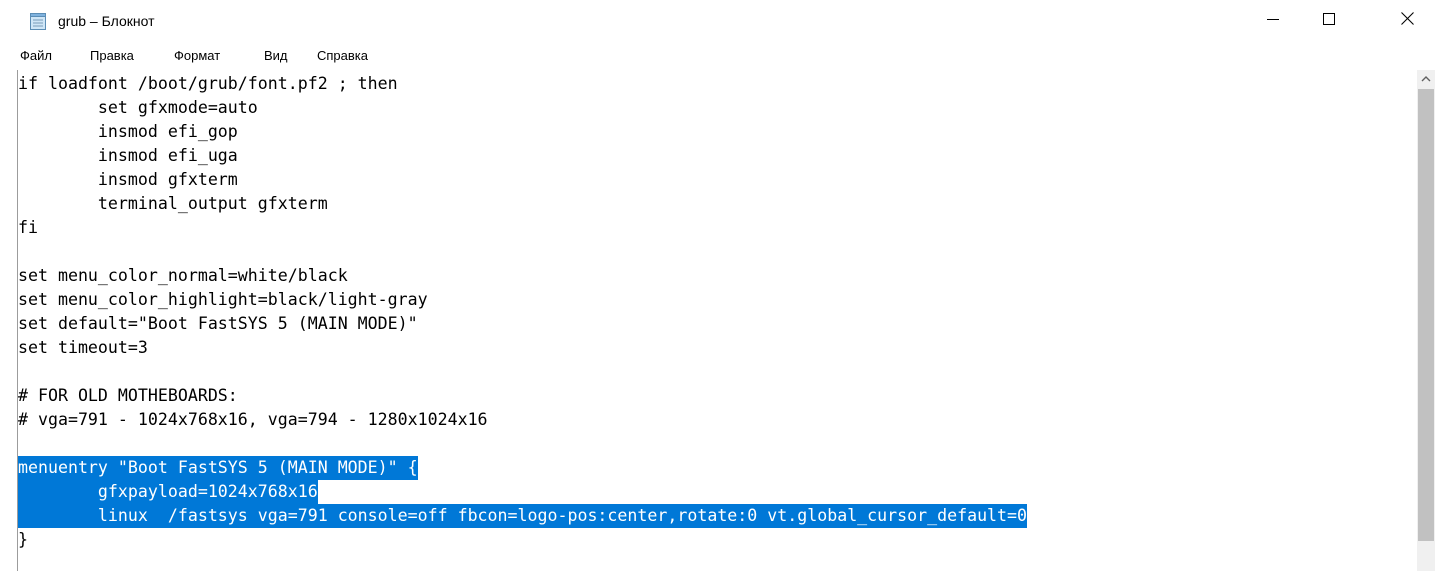 Image resolution: width=1452 pixels, height=571 pixels. Describe the element at coordinates (138, 107) in the screenshot. I see `editor-line: set gfxmode=auto` at that location.